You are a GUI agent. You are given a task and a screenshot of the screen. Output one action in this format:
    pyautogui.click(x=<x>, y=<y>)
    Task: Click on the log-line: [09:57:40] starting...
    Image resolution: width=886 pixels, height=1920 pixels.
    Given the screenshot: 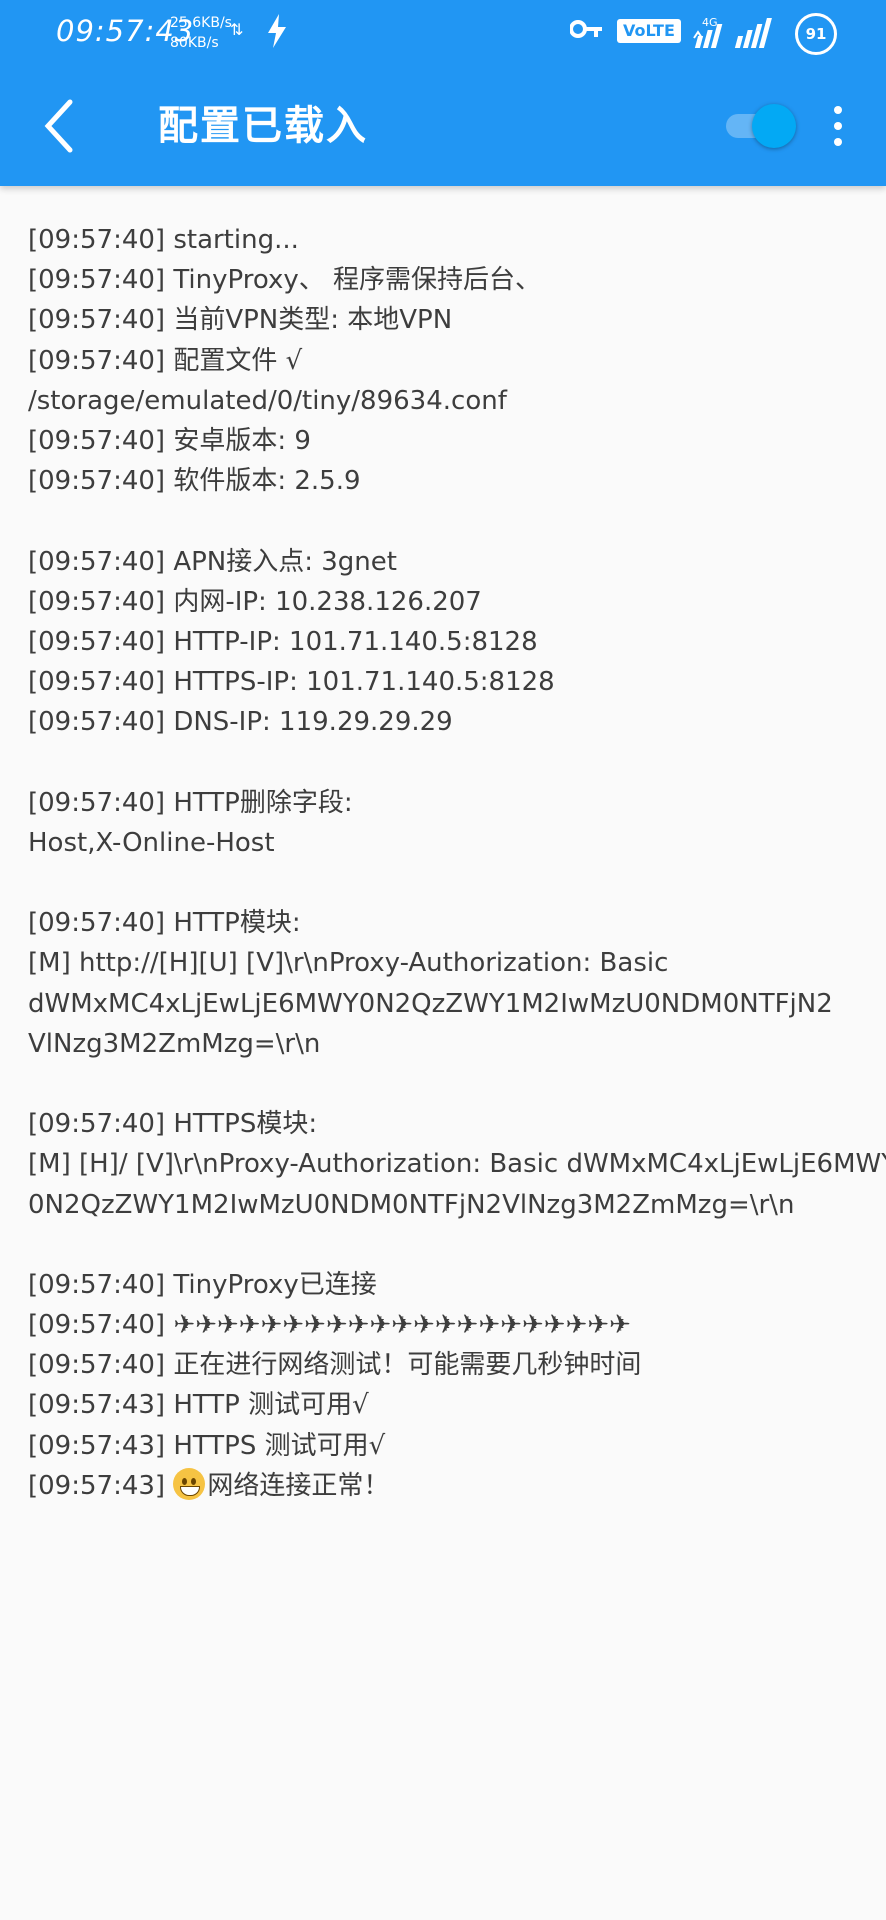 What is the action you would take?
    pyautogui.click(x=163, y=240)
    